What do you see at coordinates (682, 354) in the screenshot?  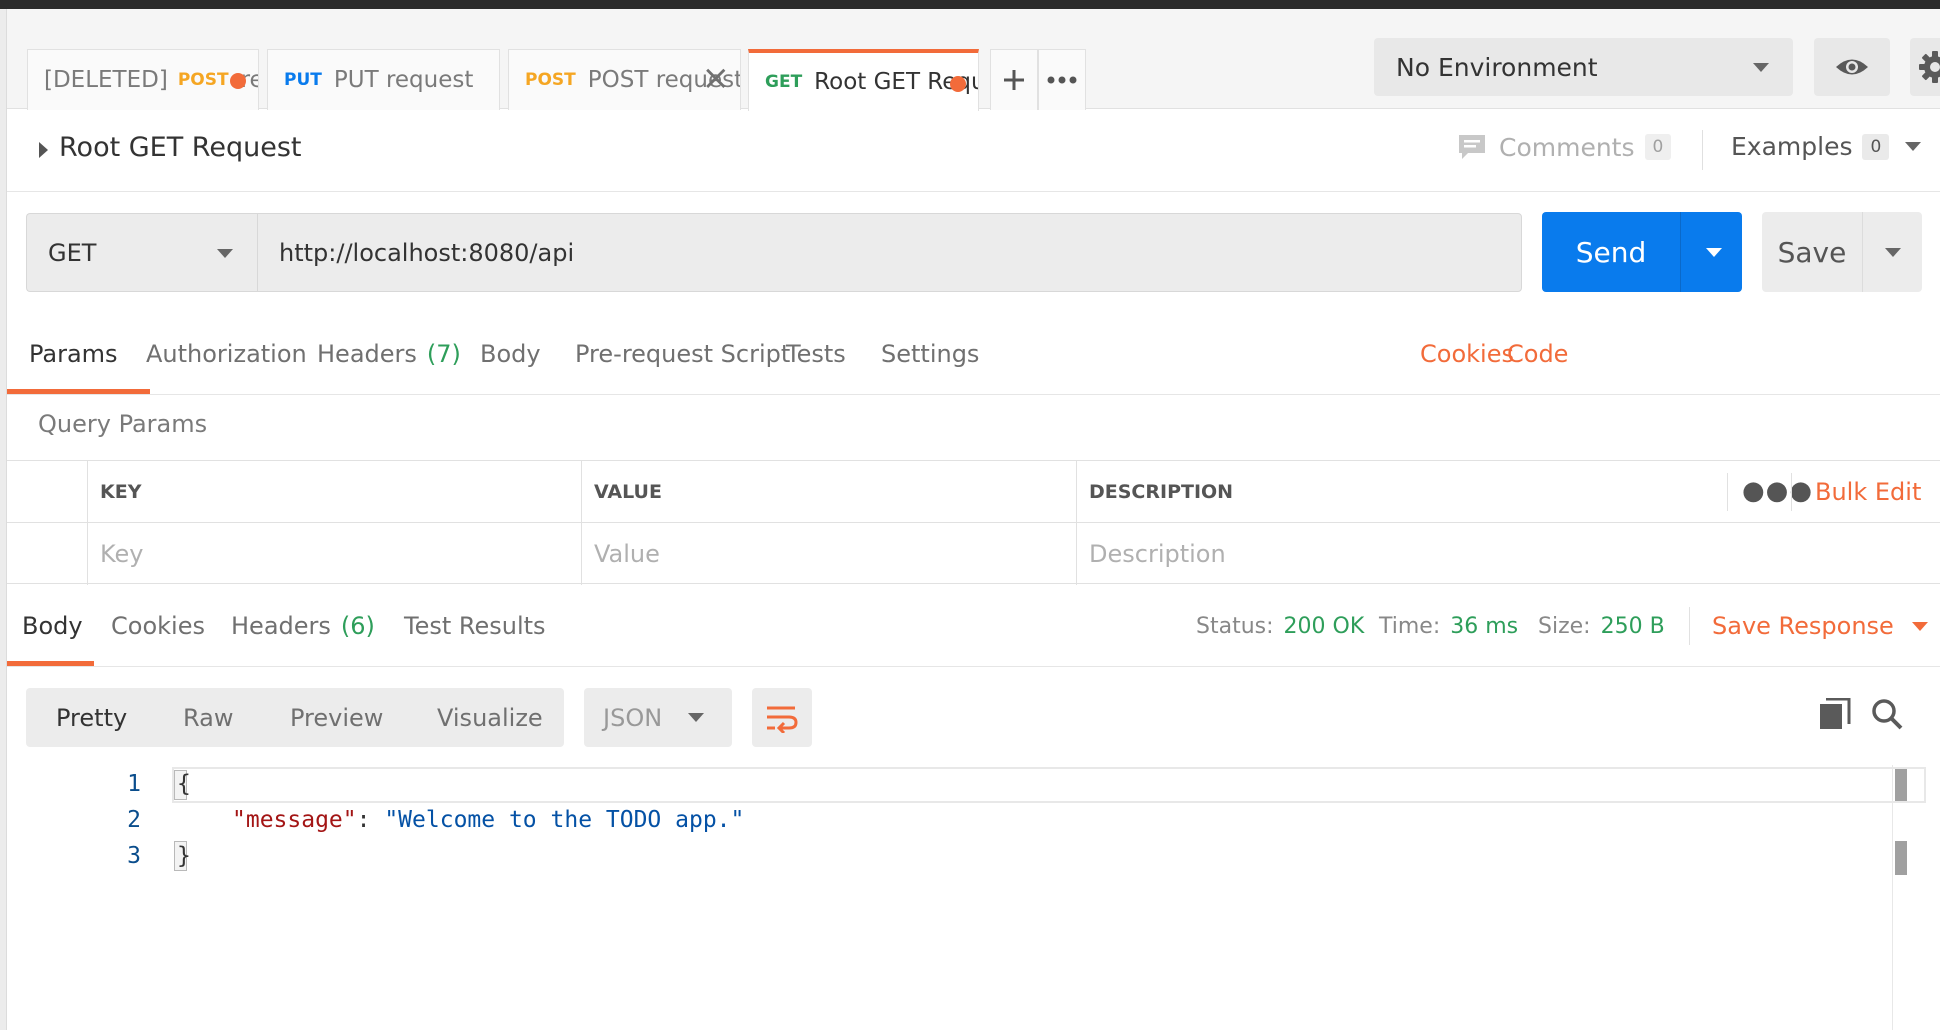 I see `tab-pre-request-script: Pre-request Script` at bounding box center [682, 354].